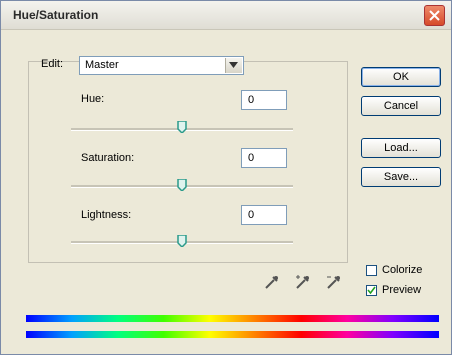 The height and width of the screenshot is (357, 454). What do you see at coordinates (334, 282) in the screenshot?
I see `eyedropper-minus-icon` at bounding box center [334, 282].